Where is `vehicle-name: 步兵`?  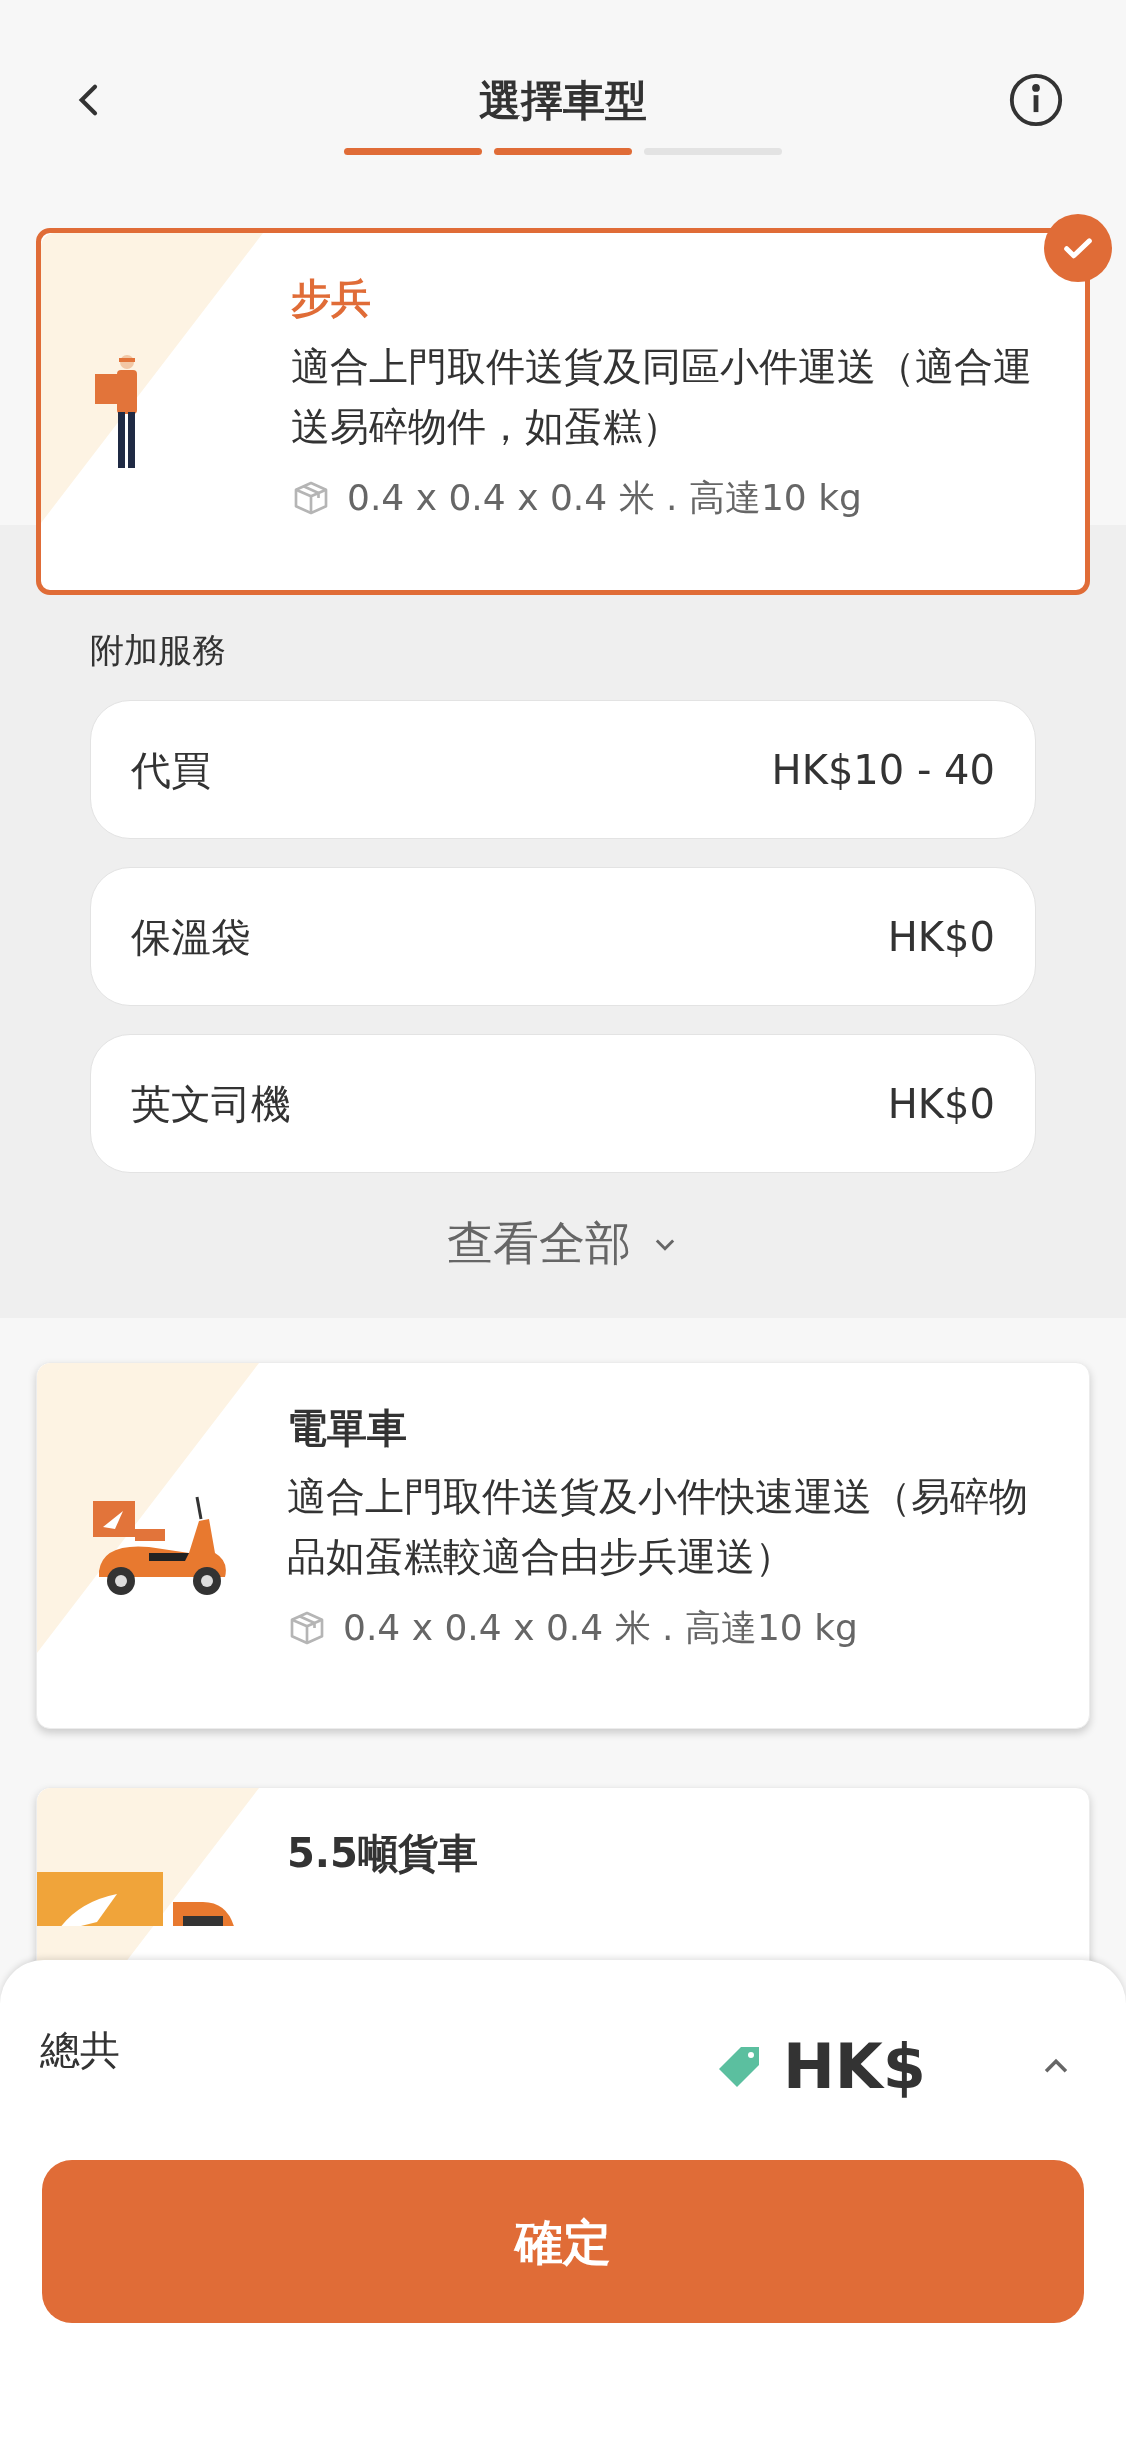
vehicle-name: 步兵 is located at coordinates (331, 298).